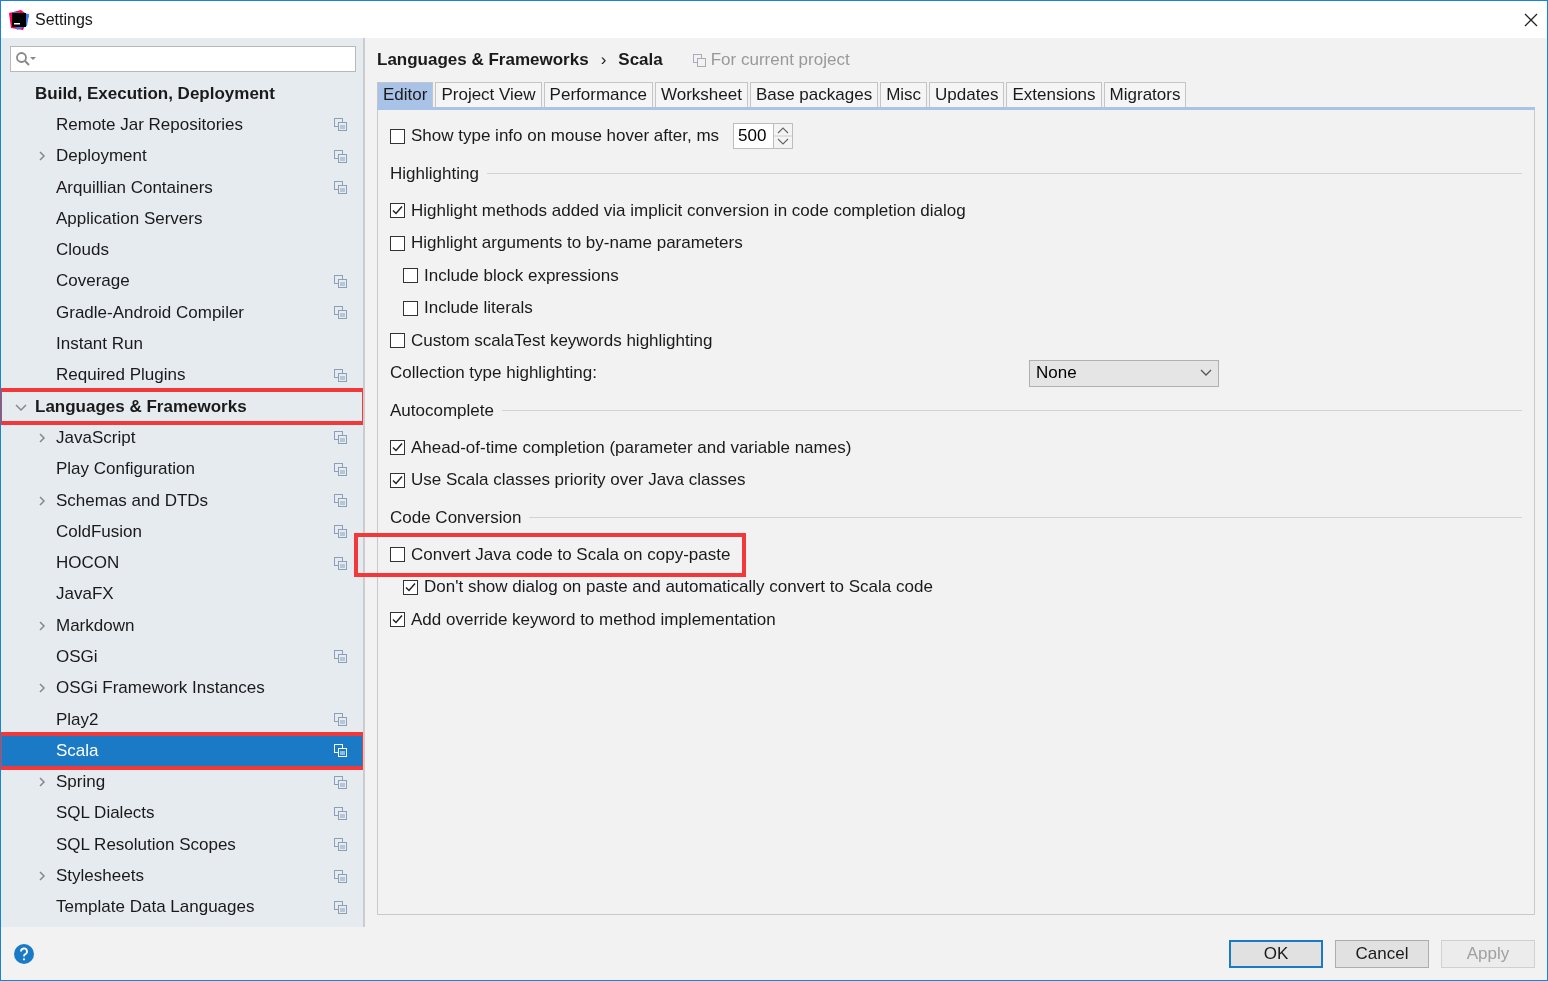 This screenshot has width=1548, height=981. Describe the element at coordinates (1382, 953) in the screenshot. I see `dialog-button: Cancel` at that location.